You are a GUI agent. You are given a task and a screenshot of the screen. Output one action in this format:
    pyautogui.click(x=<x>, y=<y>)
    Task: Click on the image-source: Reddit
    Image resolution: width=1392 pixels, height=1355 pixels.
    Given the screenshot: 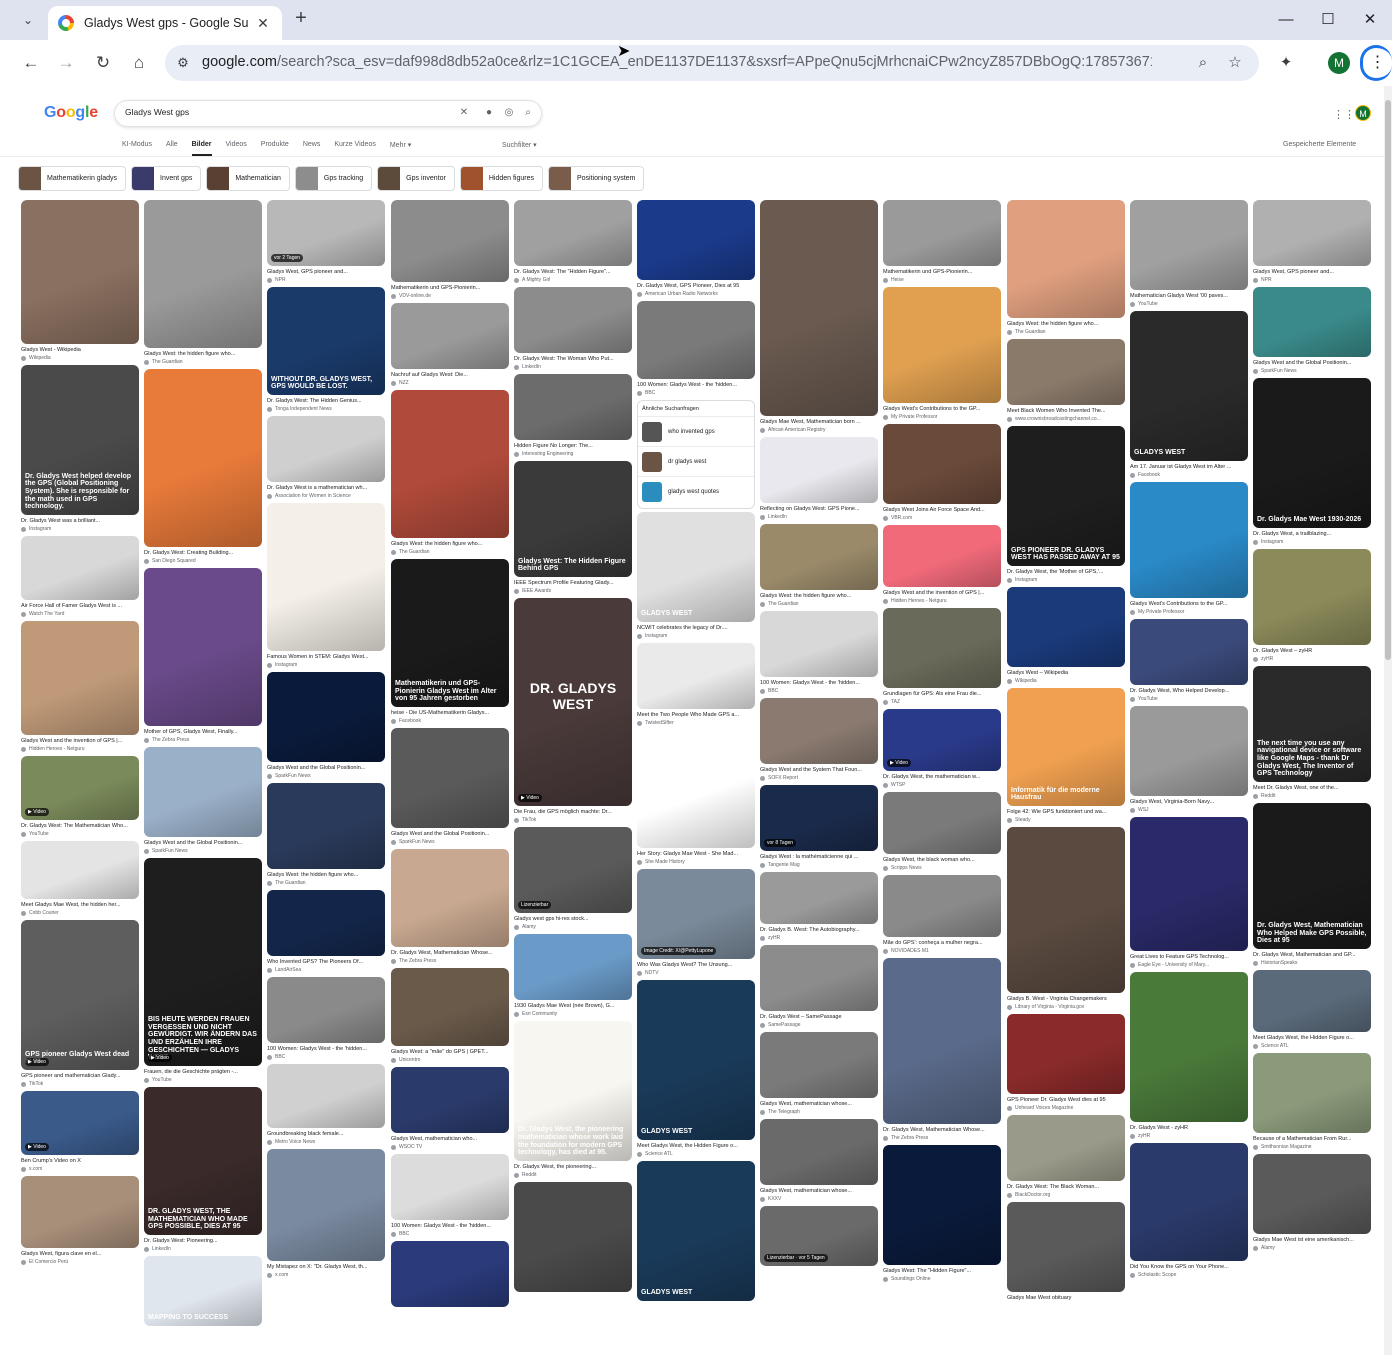 What is the action you would take?
    pyautogui.click(x=1312, y=796)
    